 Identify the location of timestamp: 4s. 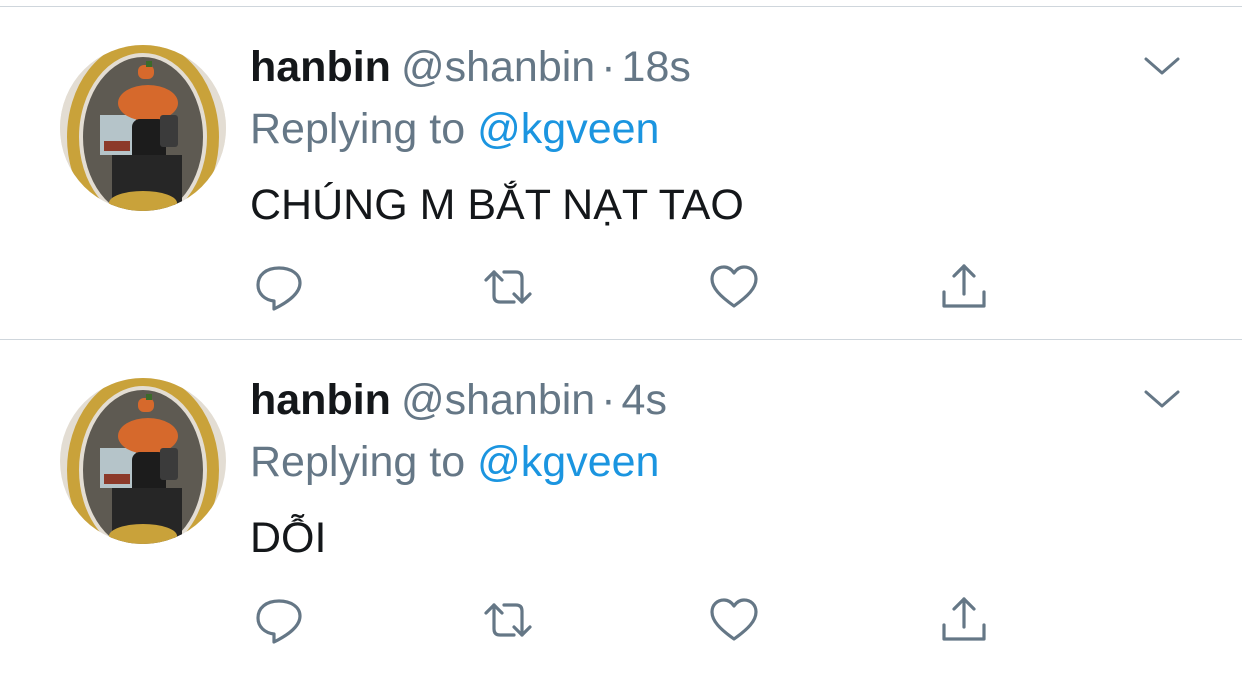
(644, 400).